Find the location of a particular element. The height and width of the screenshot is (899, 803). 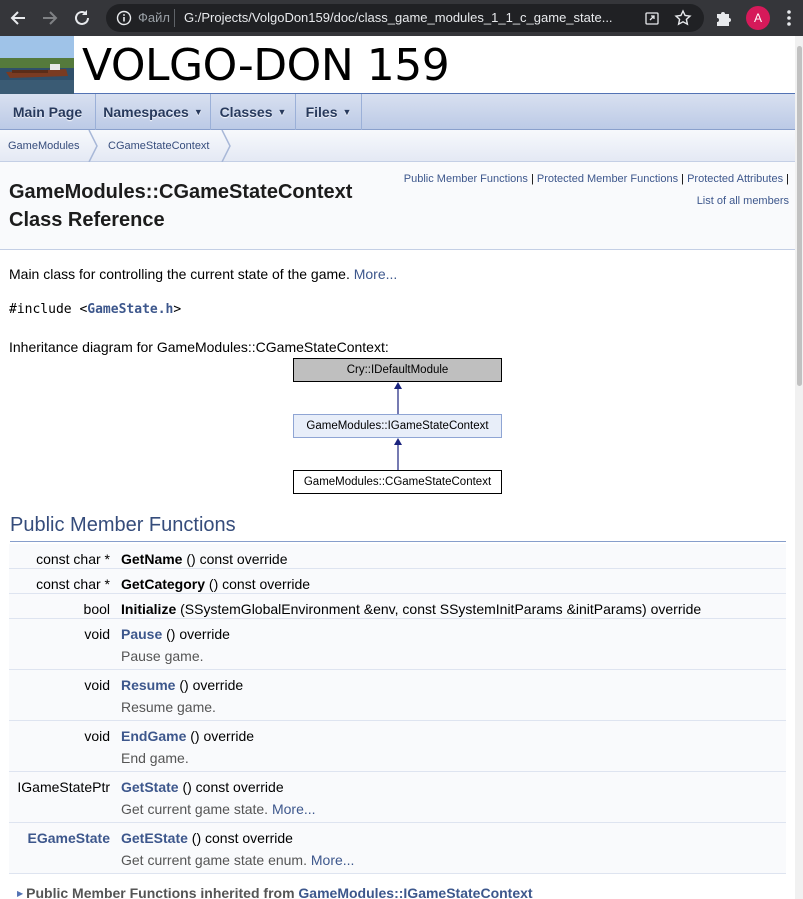

tab-label: Classes is located at coordinates (246, 112).